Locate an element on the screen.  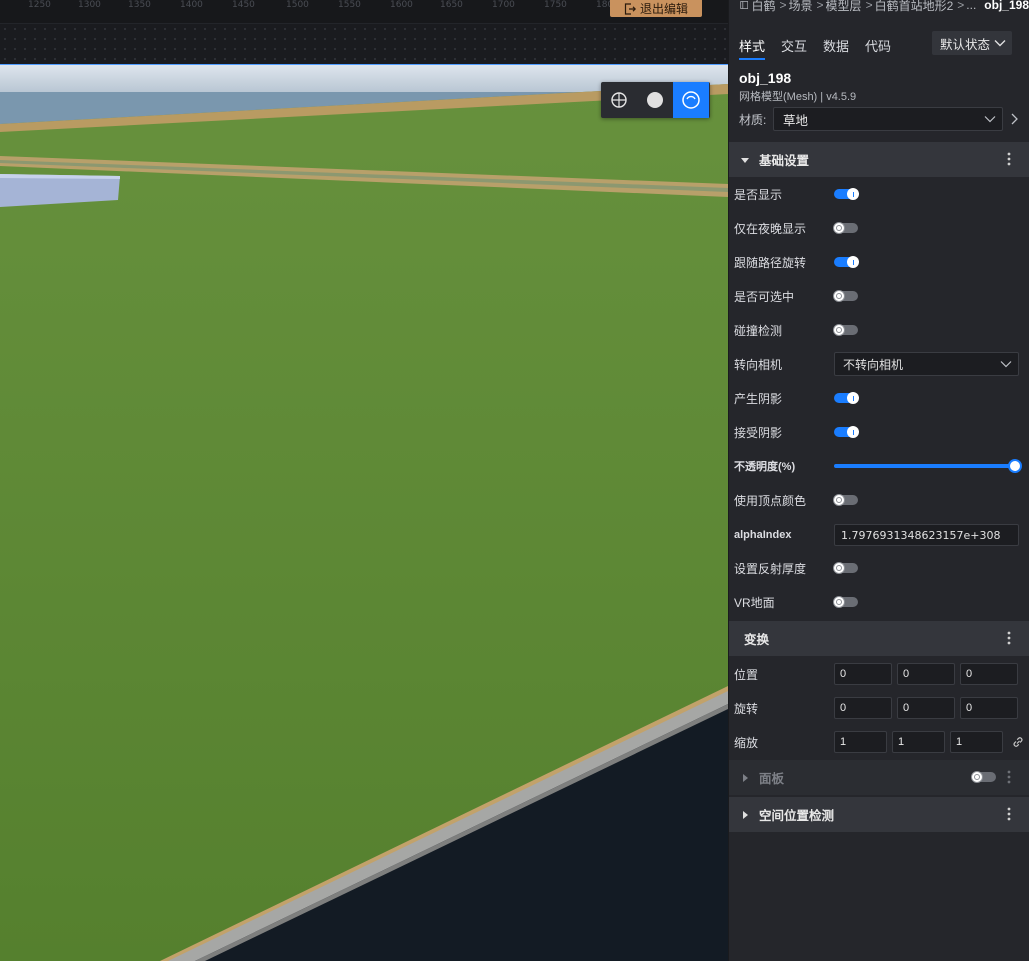
reflect-thickness-switch is located at coordinates (845, 568).